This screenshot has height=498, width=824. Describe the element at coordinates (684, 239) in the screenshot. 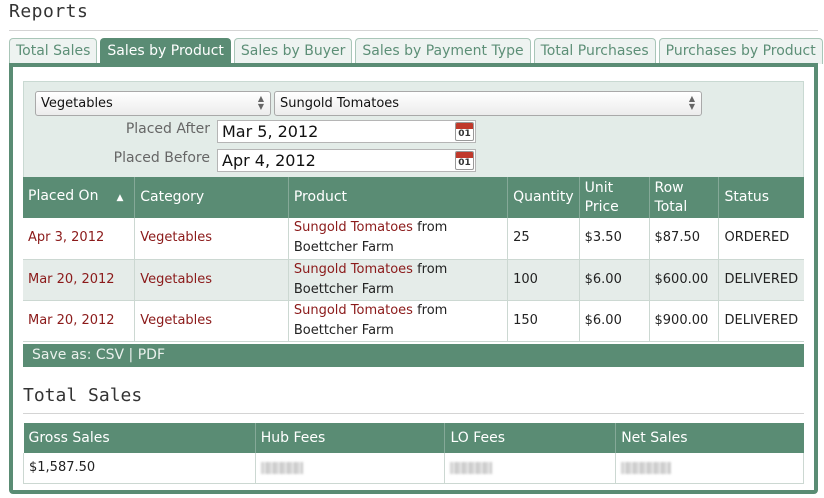

I see `row-total-cell: $87.50` at that location.